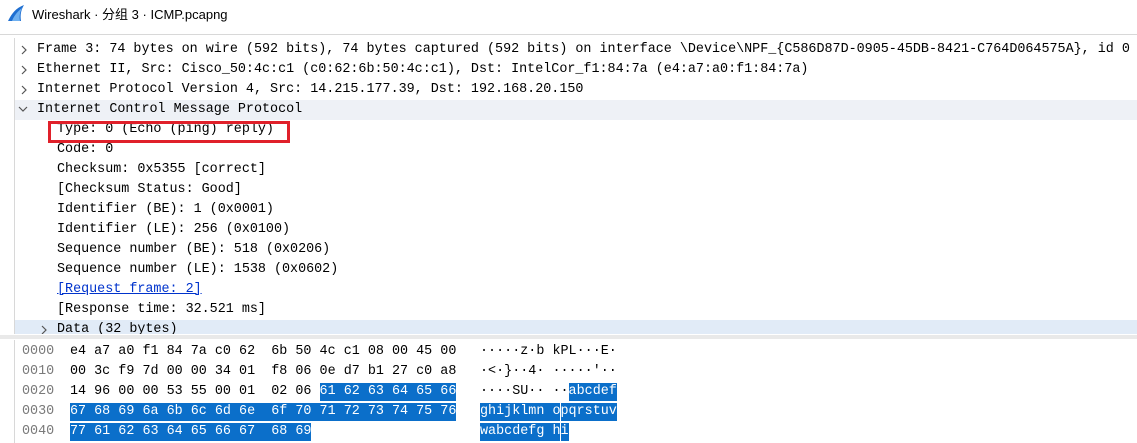 This screenshot has width=1137, height=443. I want to click on hex-byte: 08, so click(376, 352).